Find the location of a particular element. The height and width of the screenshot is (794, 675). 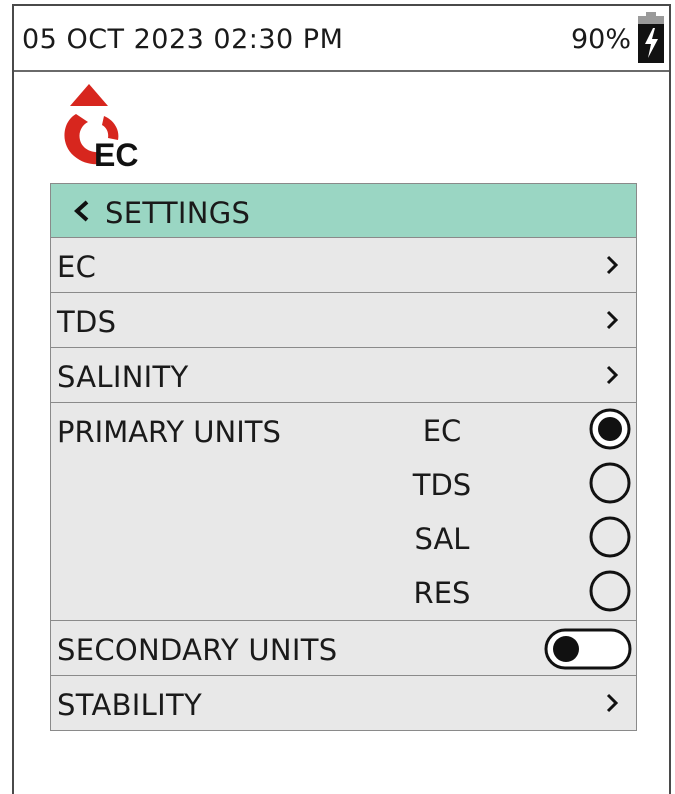

settings-header: SETTINGS is located at coordinates (343, 210).